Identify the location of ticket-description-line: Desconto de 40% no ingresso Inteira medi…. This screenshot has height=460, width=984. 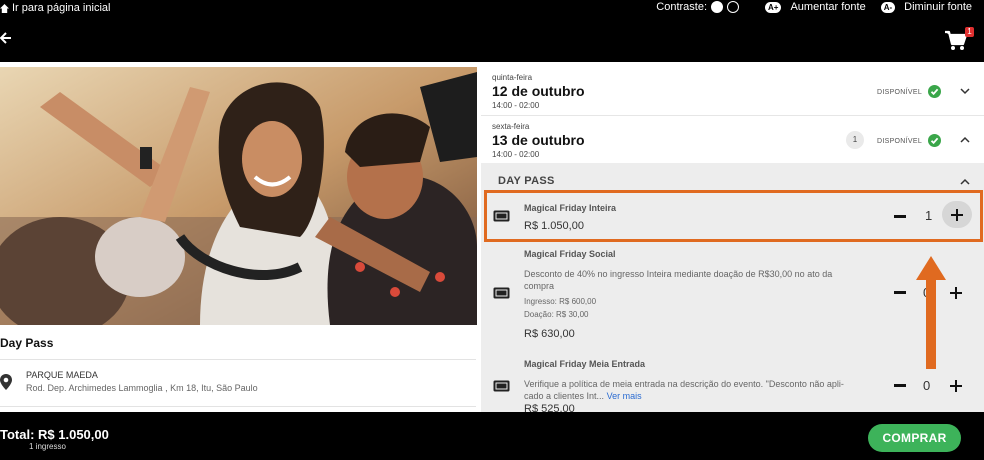
(678, 274).